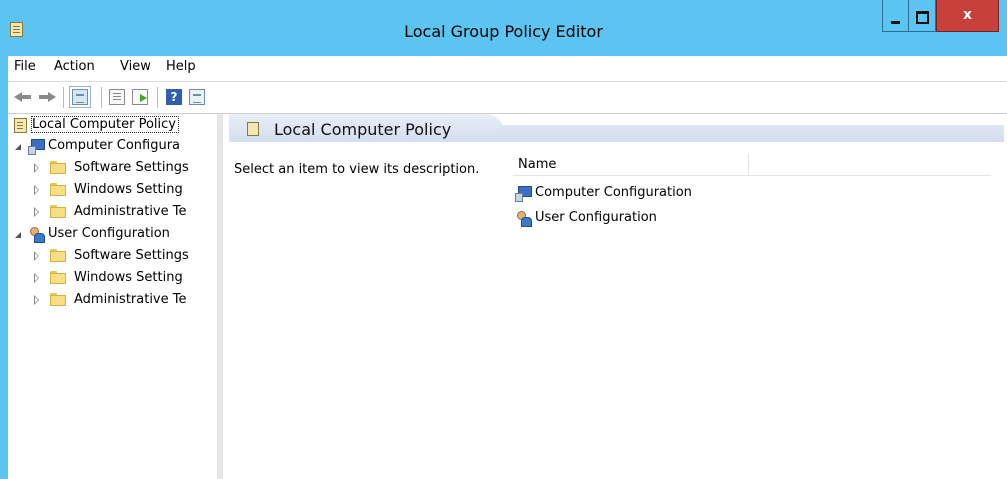  Describe the element at coordinates (135, 66) in the screenshot. I see `menu-view: View` at that location.